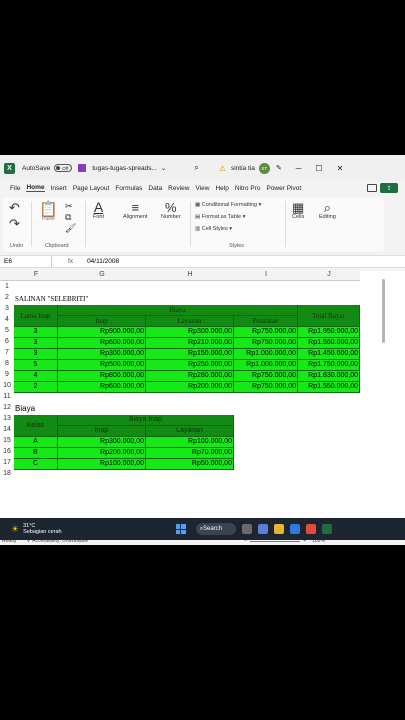 This screenshot has width=405, height=720. I want to click on vertical-scroll-thumb, so click(383, 311).